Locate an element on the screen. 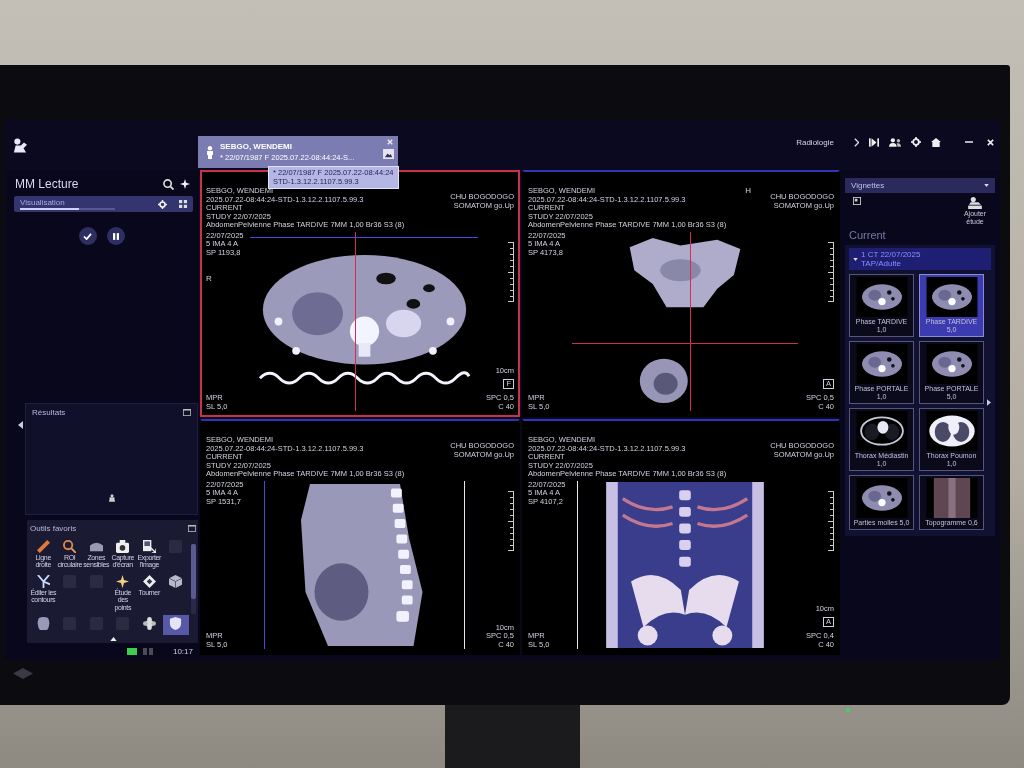 This screenshot has width=1024, height=768. workspace-label: Radiologie is located at coordinates (815, 142).